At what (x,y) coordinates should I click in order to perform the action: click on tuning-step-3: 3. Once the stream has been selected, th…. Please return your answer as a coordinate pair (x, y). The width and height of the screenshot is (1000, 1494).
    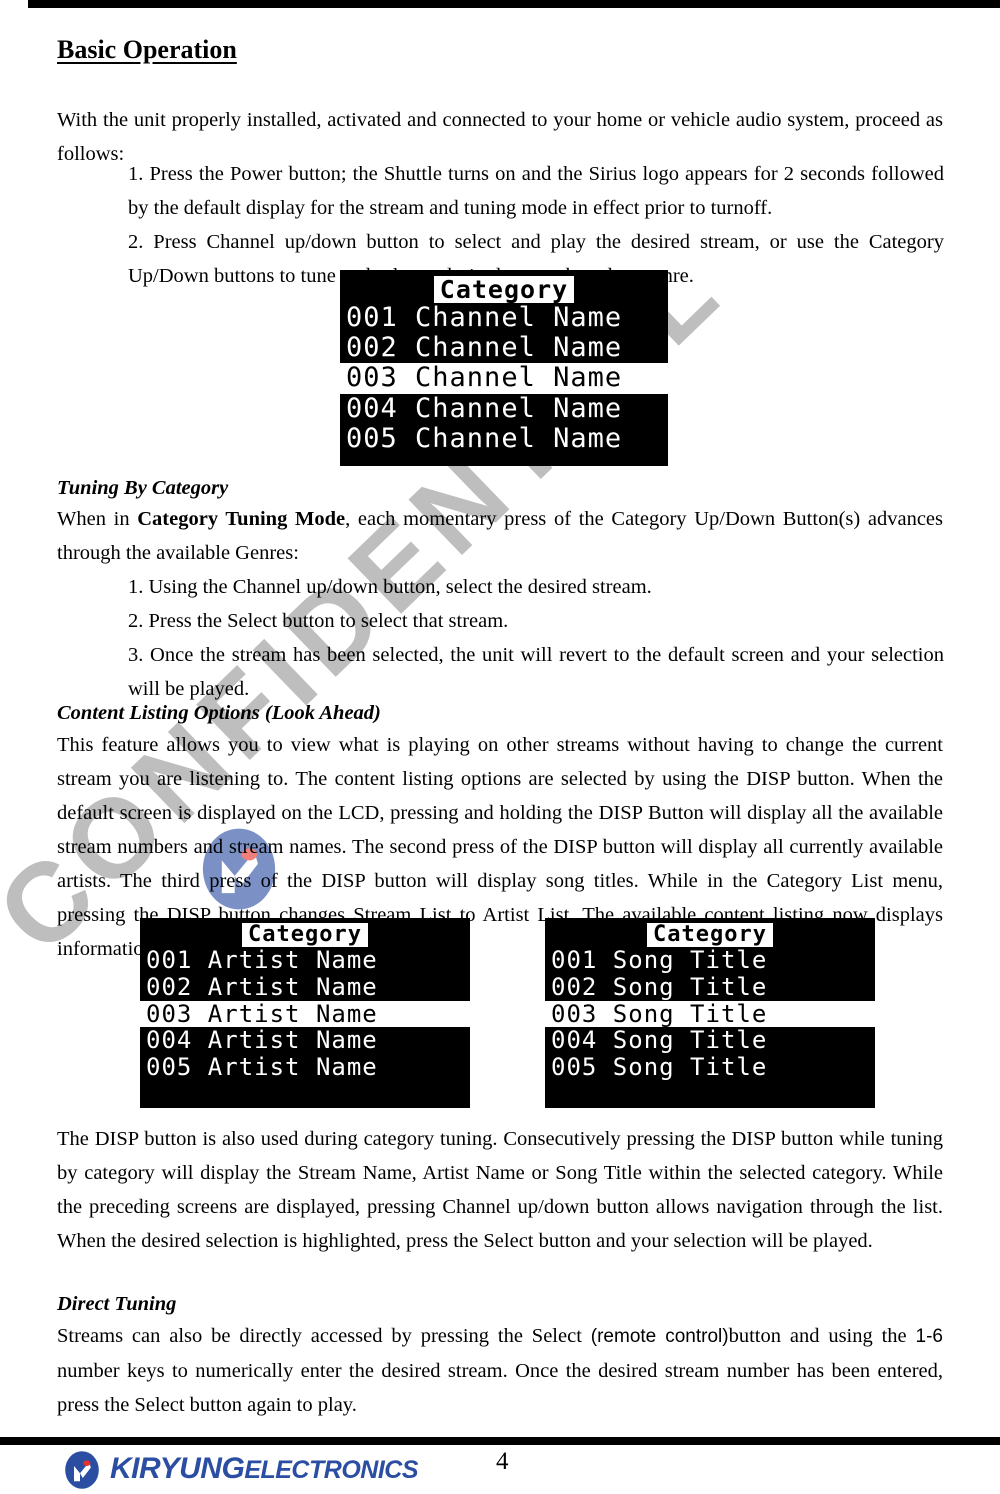
    Looking at the image, I should click on (536, 672).